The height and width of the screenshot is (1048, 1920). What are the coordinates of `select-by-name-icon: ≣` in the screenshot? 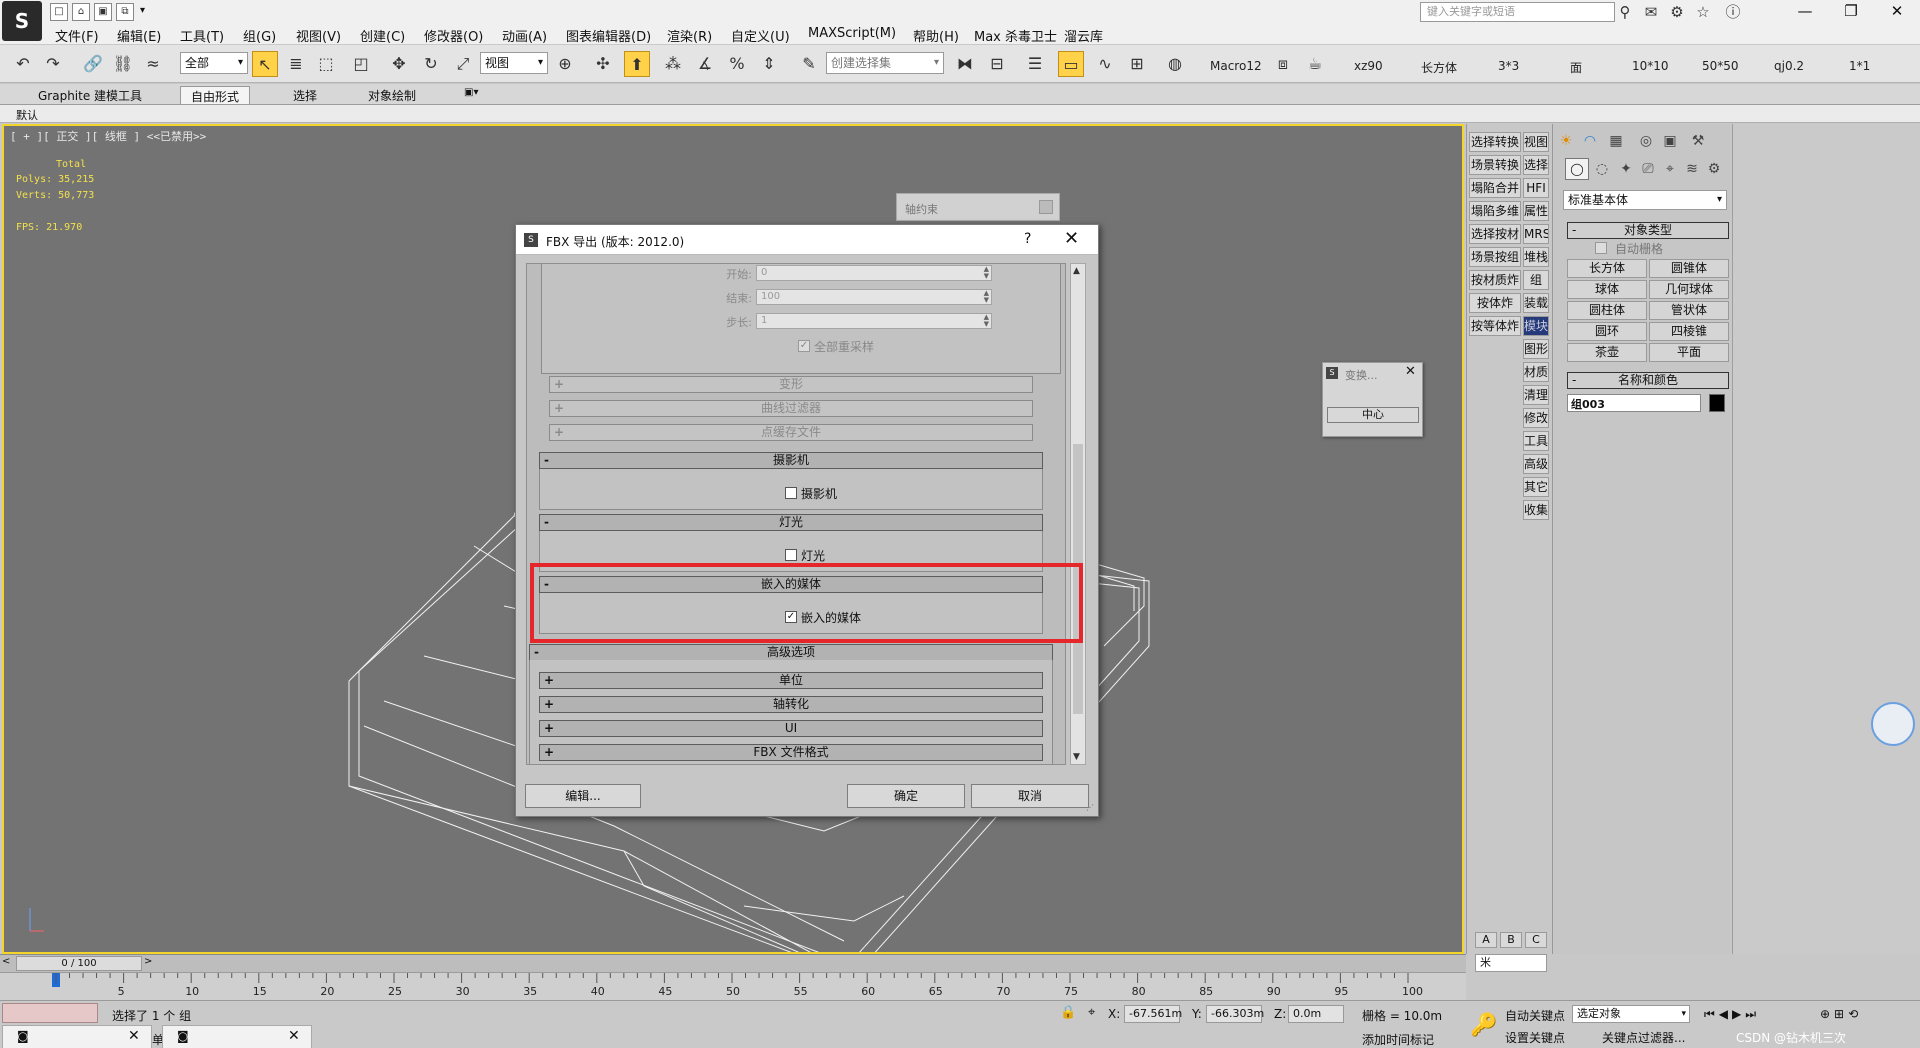 It's located at (296, 64).